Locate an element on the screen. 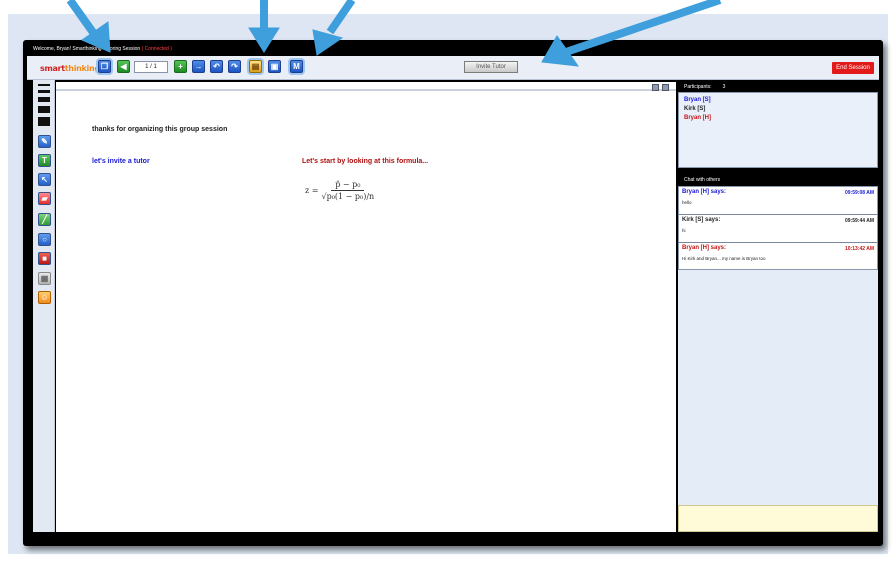 This screenshot has width=893, height=562. arrow-invite is located at coordinates (643, 28).